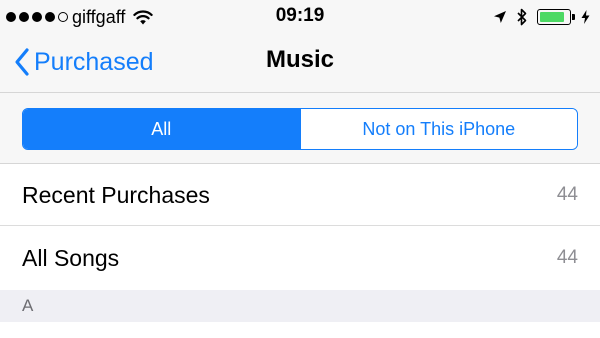 The width and height of the screenshot is (600, 338). Describe the element at coordinates (94, 61) in the screenshot. I see `back-button-label: Purchased` at that location.